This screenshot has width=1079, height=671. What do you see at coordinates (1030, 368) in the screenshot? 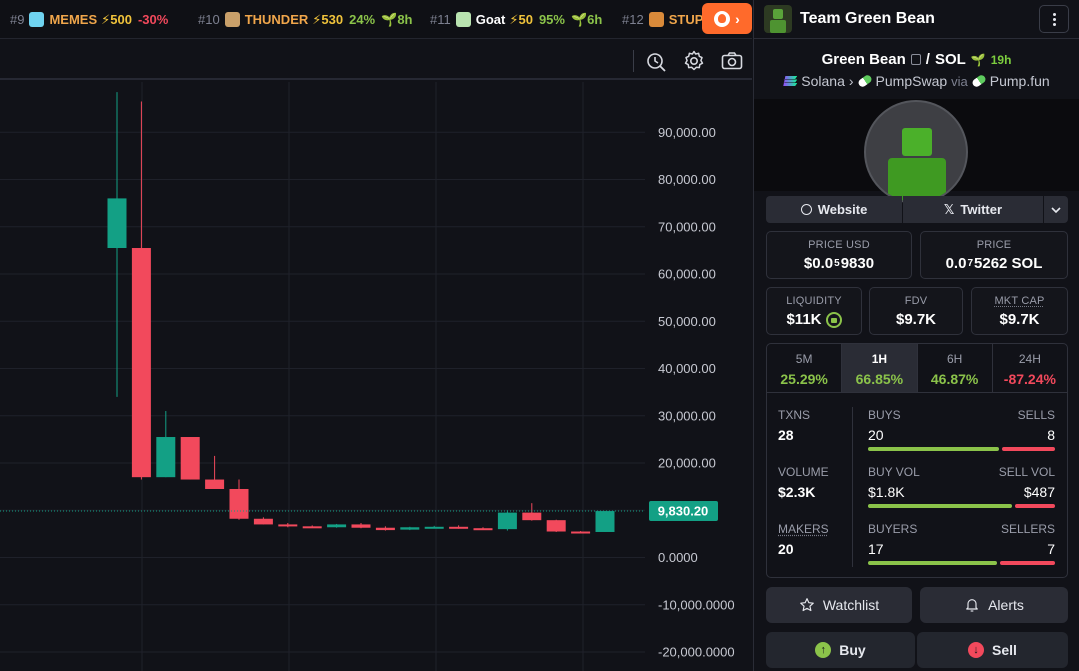
I see `tab-24h: 24H -87.24%` at bounding box center [1030, 368].